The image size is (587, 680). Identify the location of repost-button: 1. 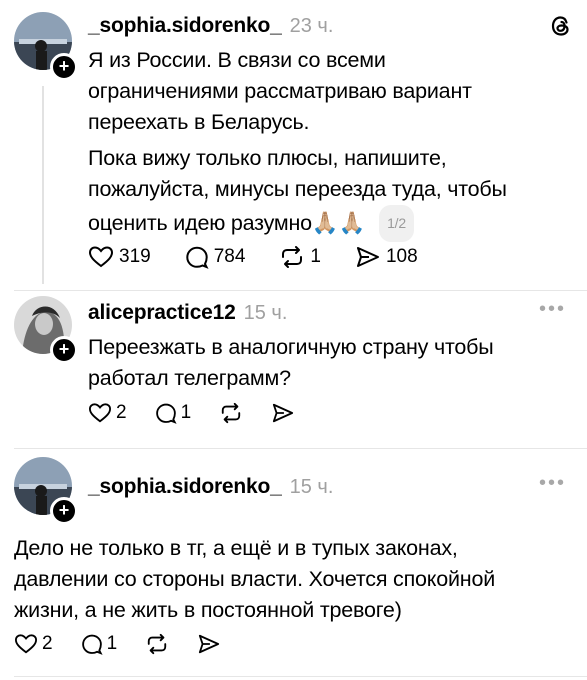
(300, 257).